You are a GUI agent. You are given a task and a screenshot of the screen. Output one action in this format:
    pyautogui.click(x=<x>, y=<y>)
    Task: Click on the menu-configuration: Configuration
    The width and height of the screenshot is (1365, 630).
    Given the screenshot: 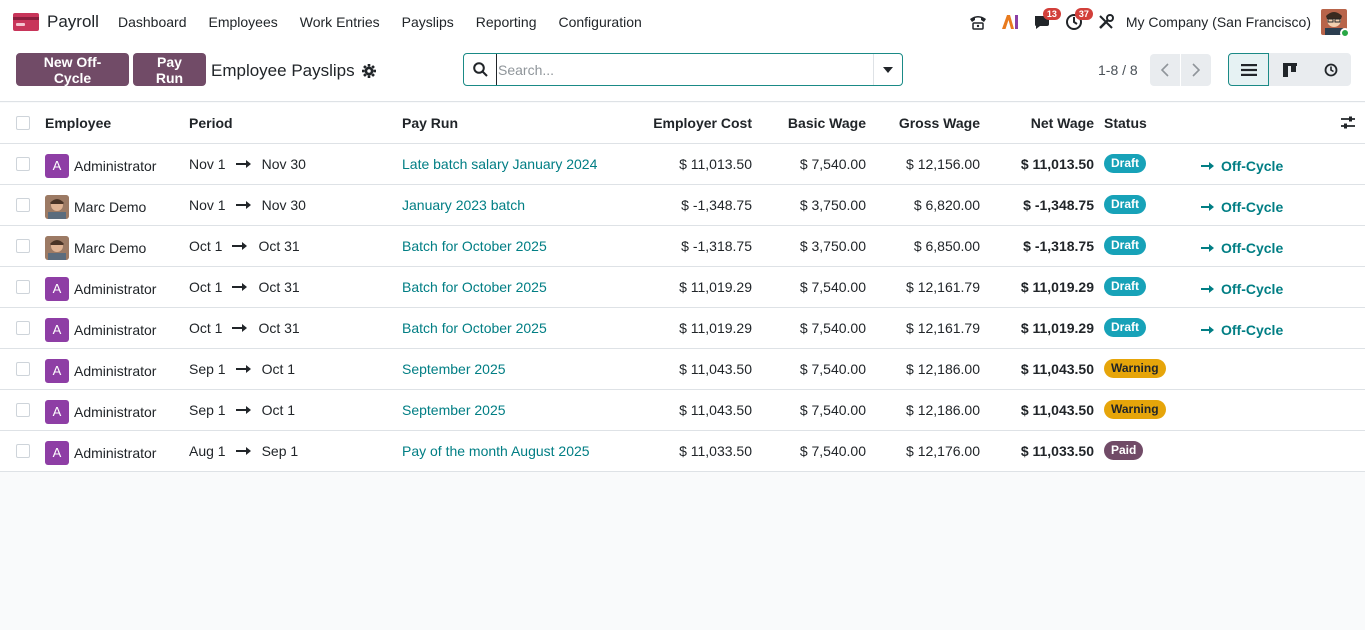 What is the action you would take?
    pyautogui.click(x=599, y=22)
    